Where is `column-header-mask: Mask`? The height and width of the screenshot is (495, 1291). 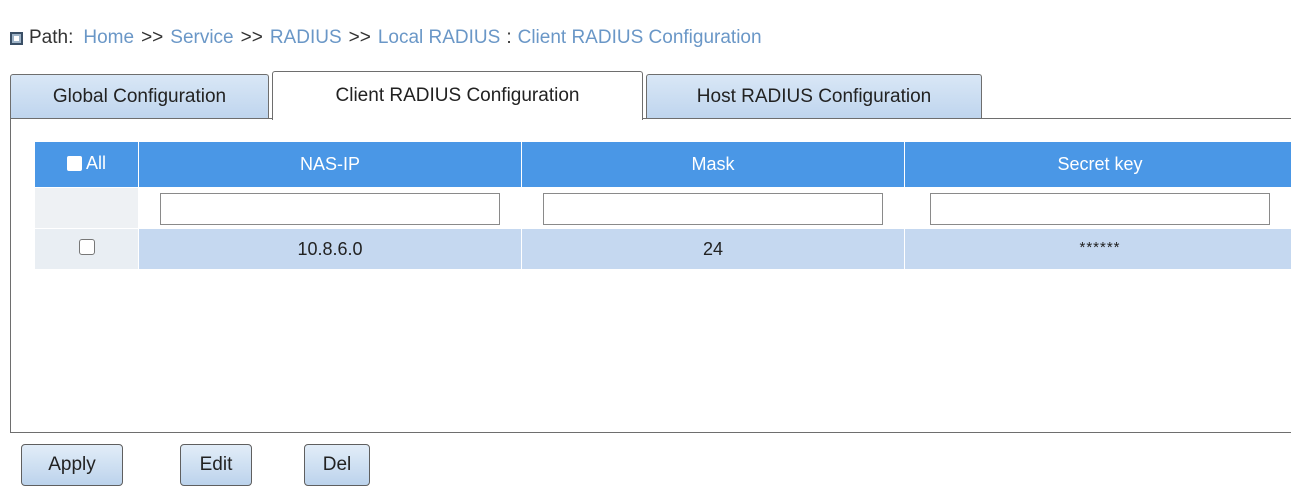 column-header-mask: Mask is located at coordinates (712, 164).